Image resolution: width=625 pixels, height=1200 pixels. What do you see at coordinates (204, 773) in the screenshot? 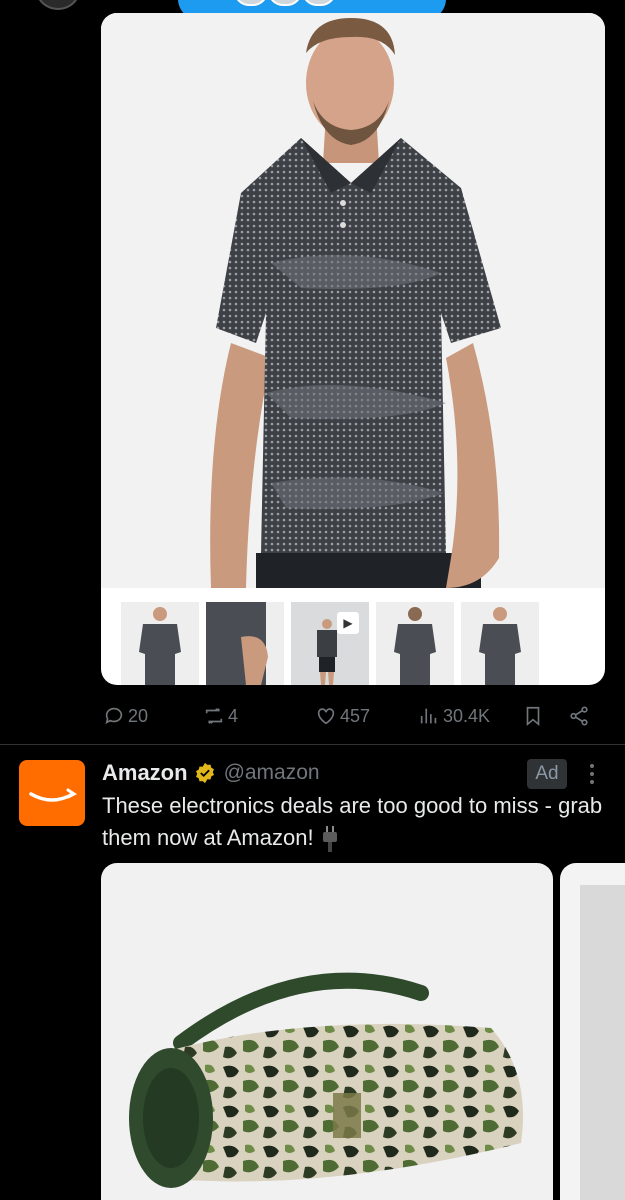
I see `verified-badge-icon` at bounding box center [204, 773].